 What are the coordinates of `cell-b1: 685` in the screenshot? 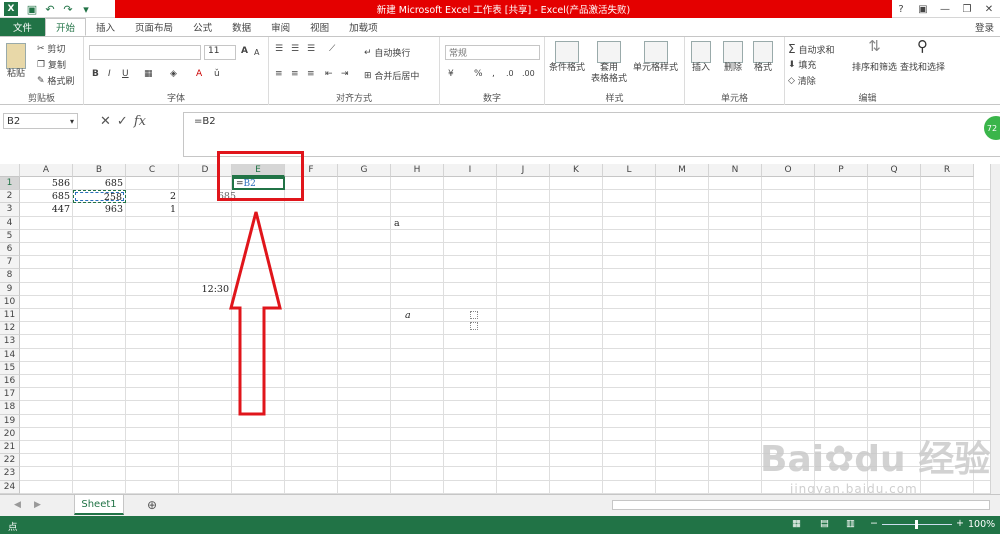 It's located at (99, 183).